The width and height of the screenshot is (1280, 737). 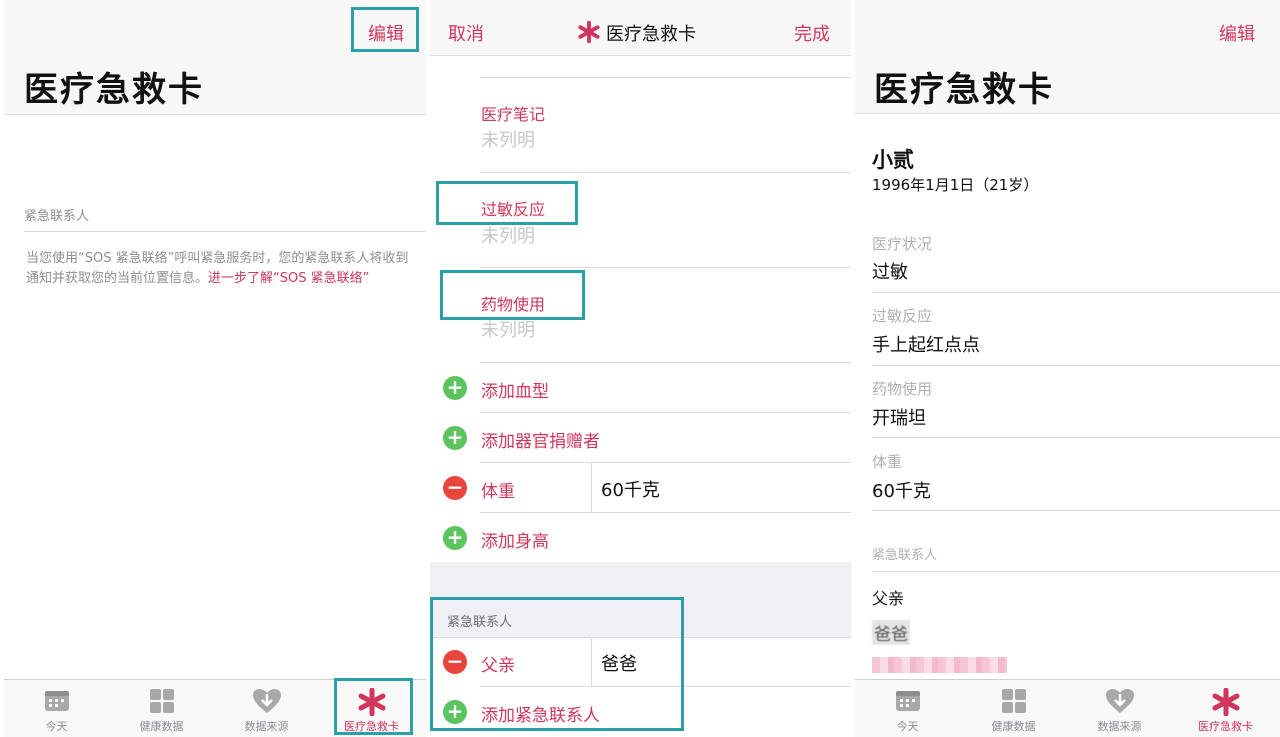 I want to click on notes-value: 未列明, so click(x=508, y=139).